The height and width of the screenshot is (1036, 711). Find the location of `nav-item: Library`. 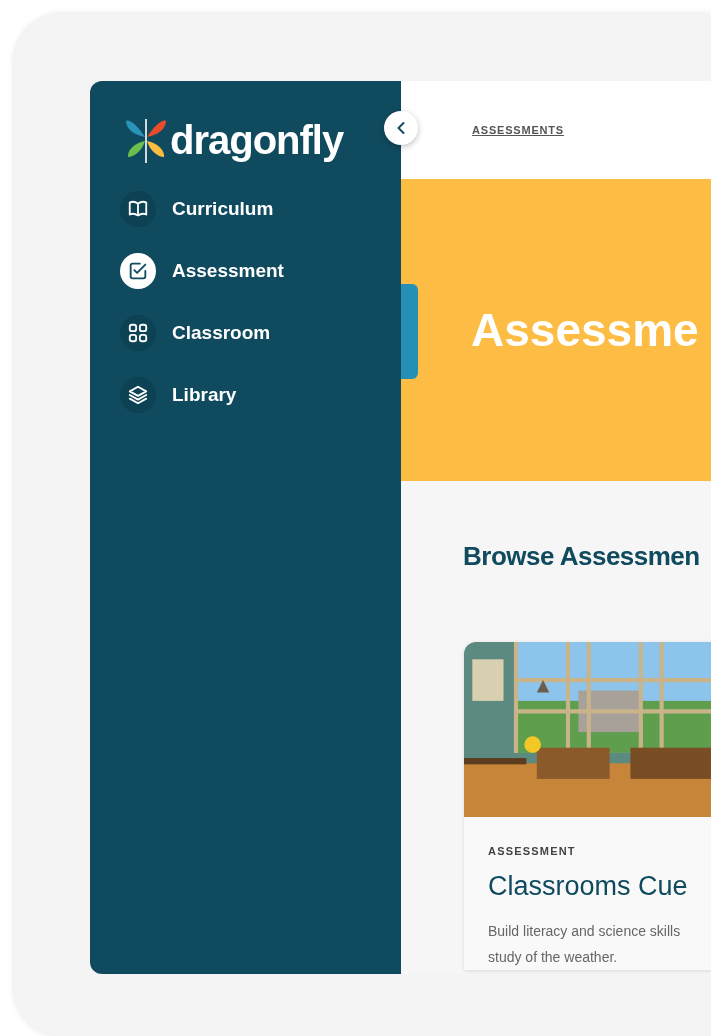

nav-item: Library is located at coordinates (178, 395).